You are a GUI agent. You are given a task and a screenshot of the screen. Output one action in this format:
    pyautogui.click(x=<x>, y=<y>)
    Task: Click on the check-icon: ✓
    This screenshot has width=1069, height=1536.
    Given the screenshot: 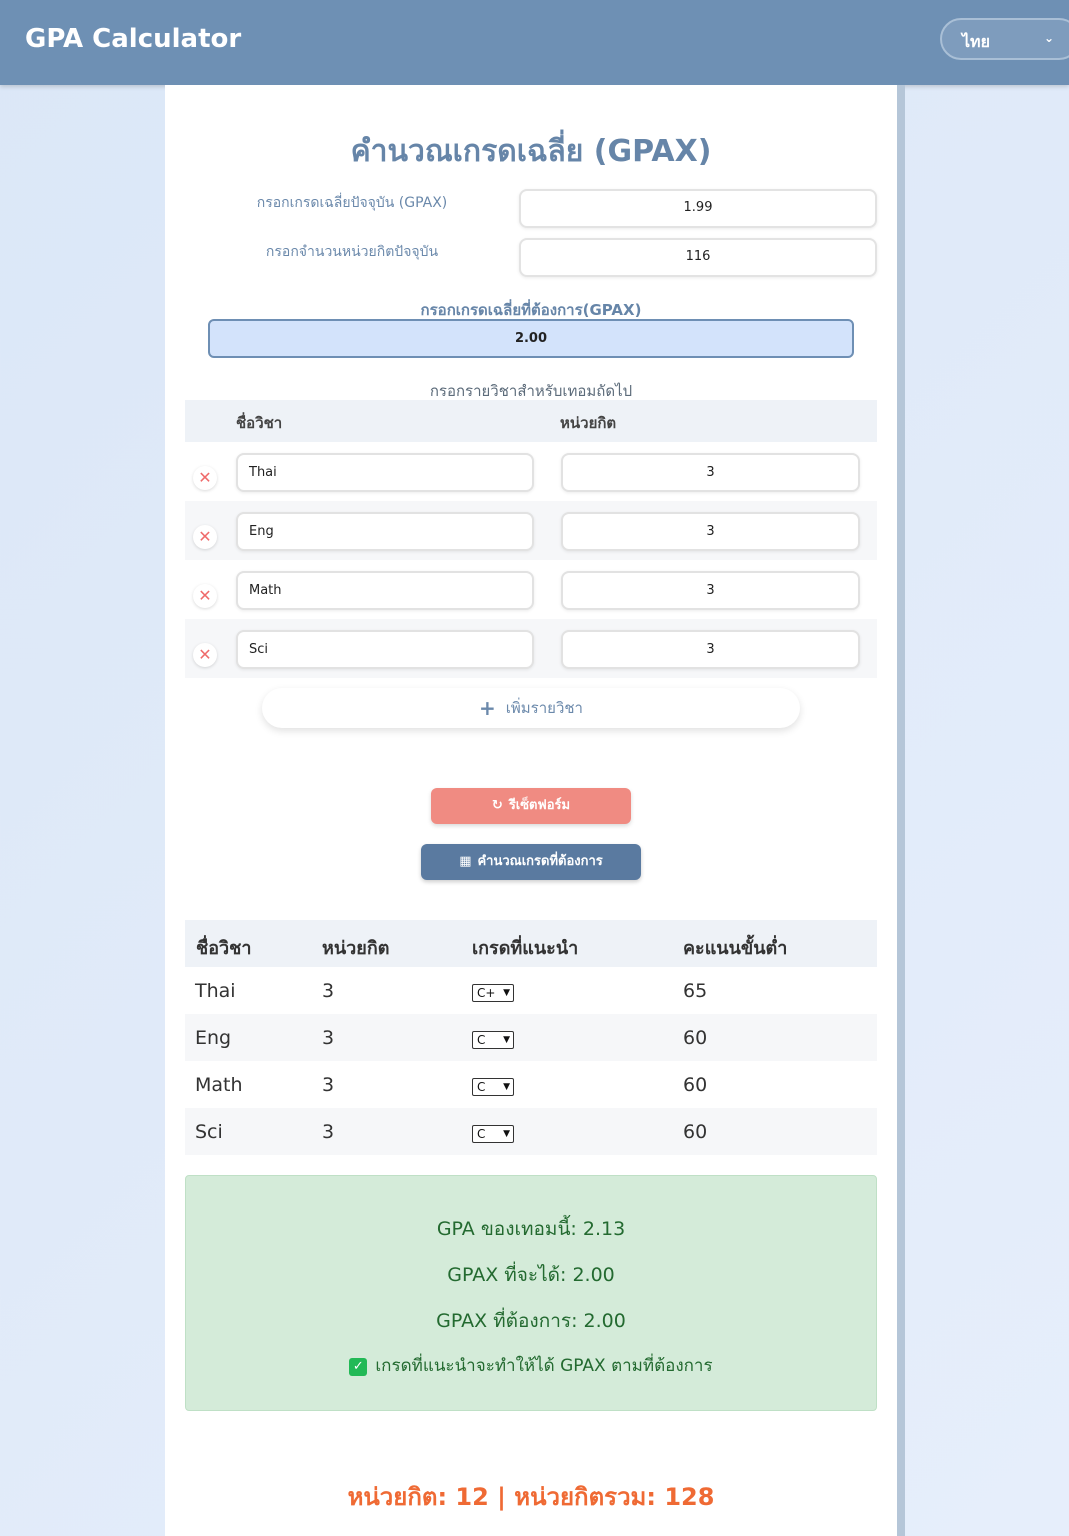 What is the action you would take?
    pyautogui.click(x=358, y=1367)
    